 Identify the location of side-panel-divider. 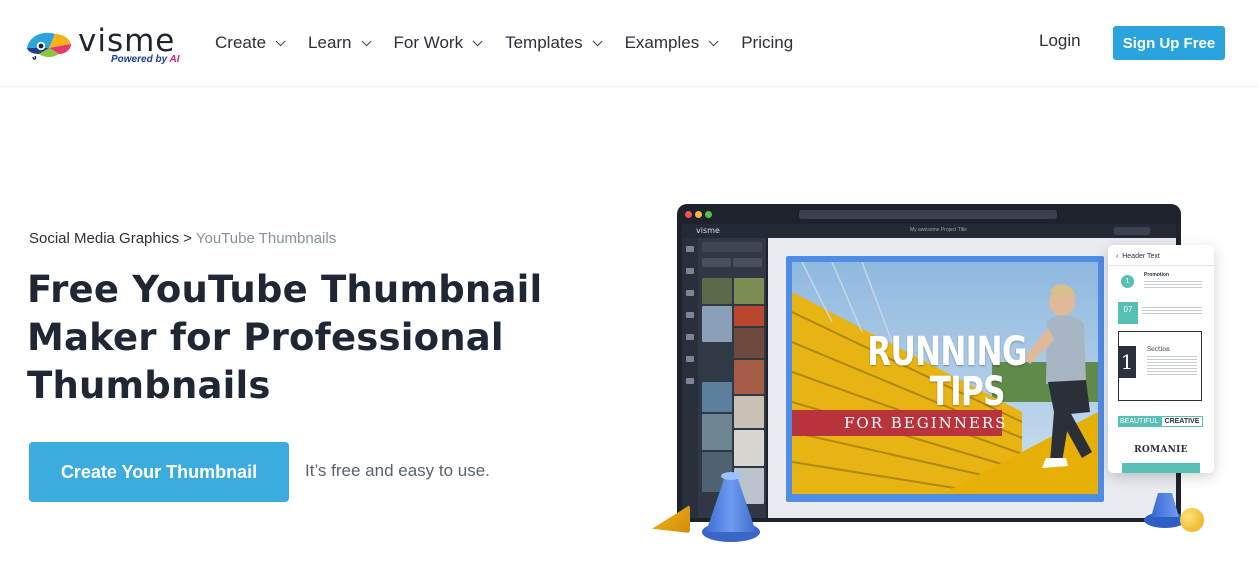
(1161, 265).